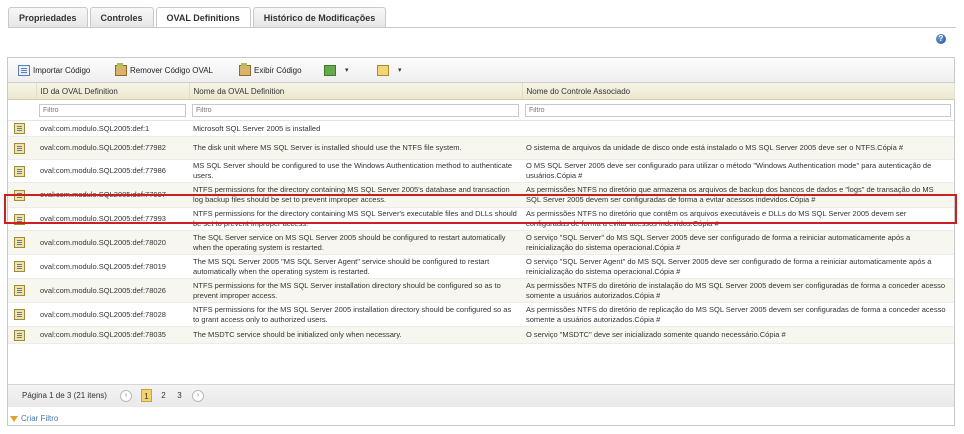 The image size is (964, 434). Describe the element at coordinates (738, 91) in the screenshot. I see `column-header-control: Nome do Controle Associado` at that location.